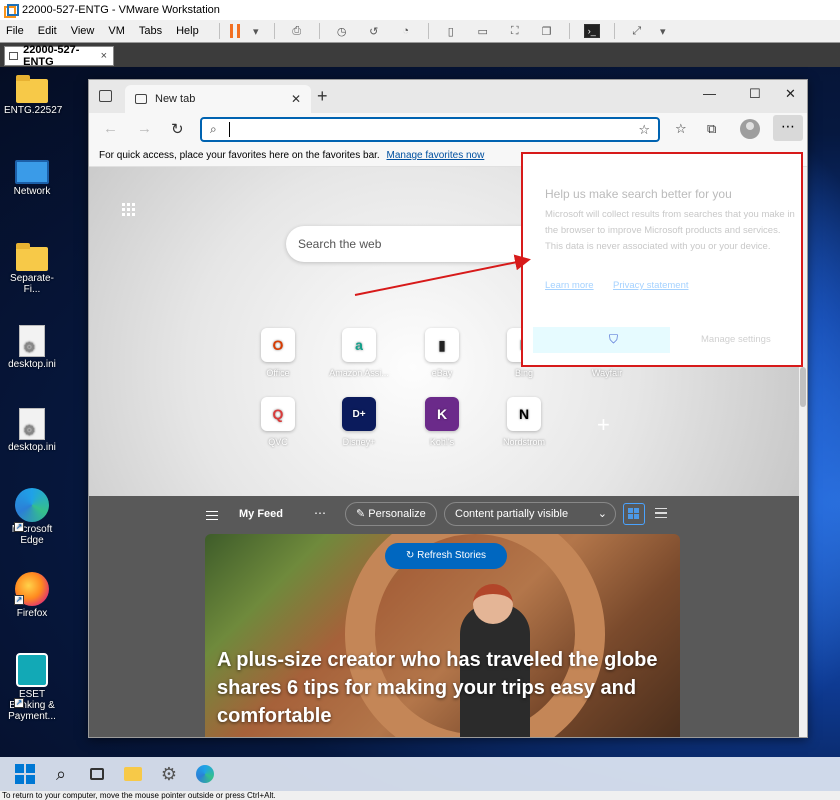 Image resolution: width=840 pixels, height=800 pixels. I want to click on menu-tabs: Tabs, so click(150, 31).